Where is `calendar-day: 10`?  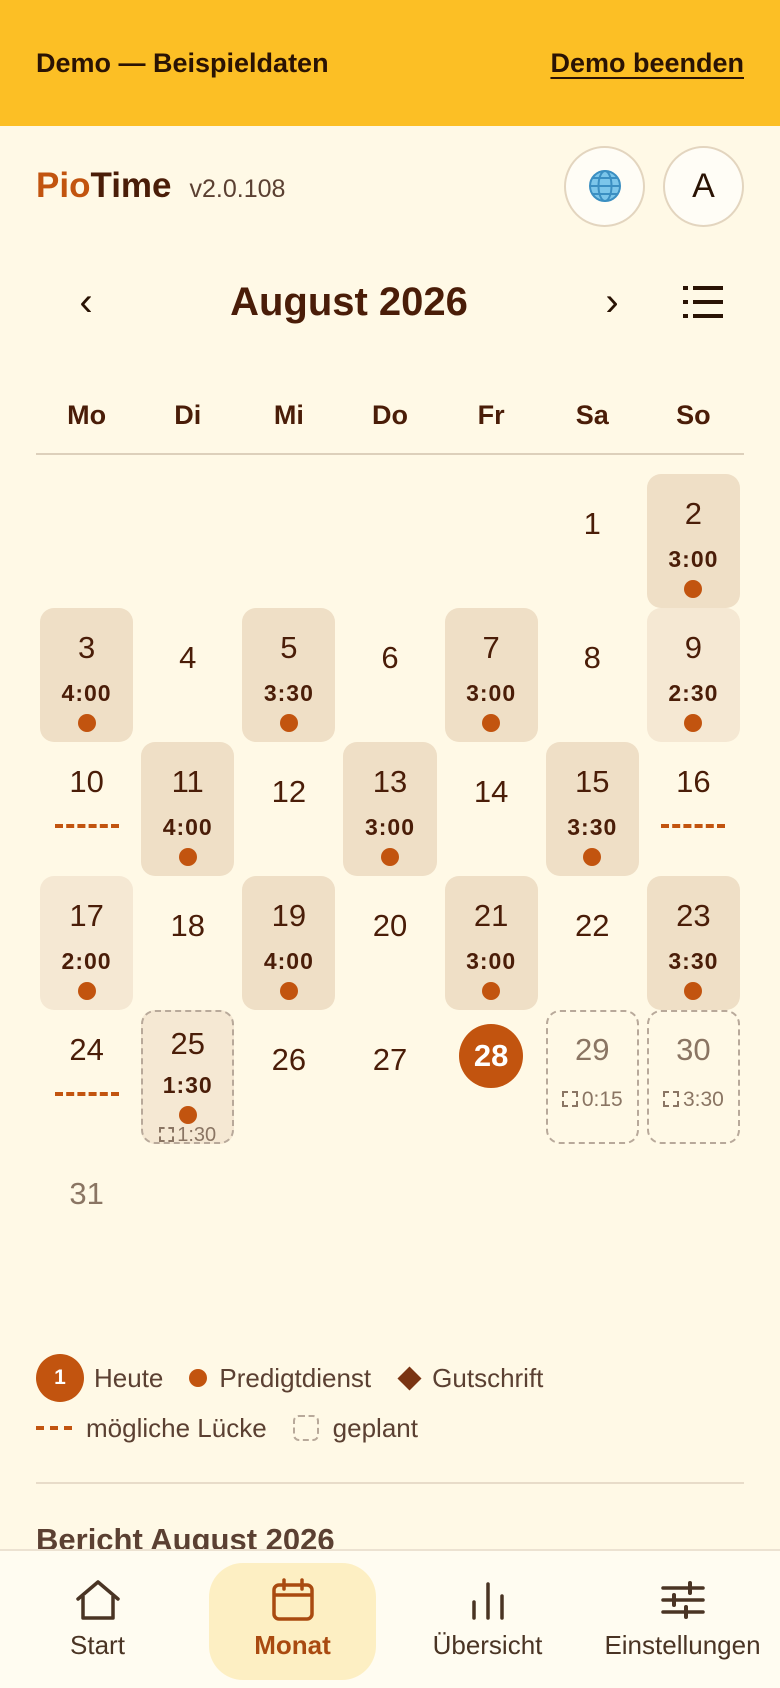
calendar-day: 10 is located at coordinates (86, 809).